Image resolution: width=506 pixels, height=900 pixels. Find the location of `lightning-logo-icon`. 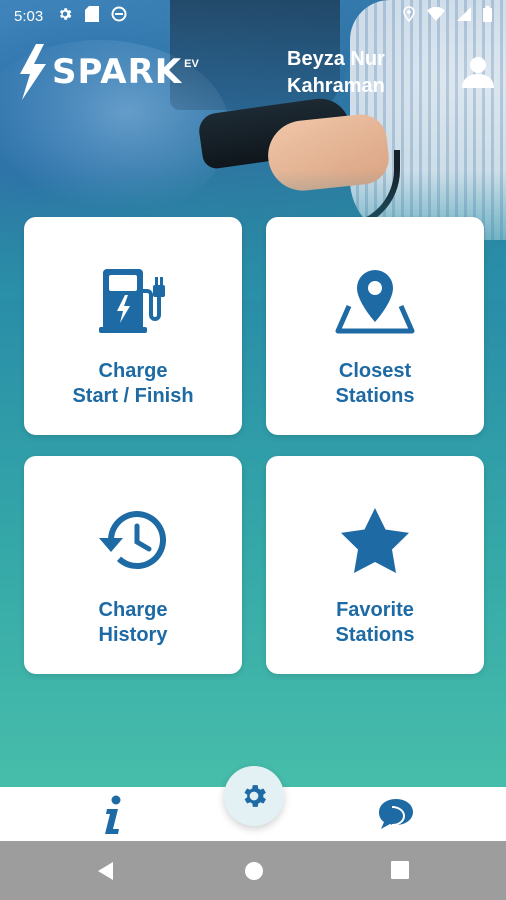

lightning-logo-icon is located at coordinates (33, 72).